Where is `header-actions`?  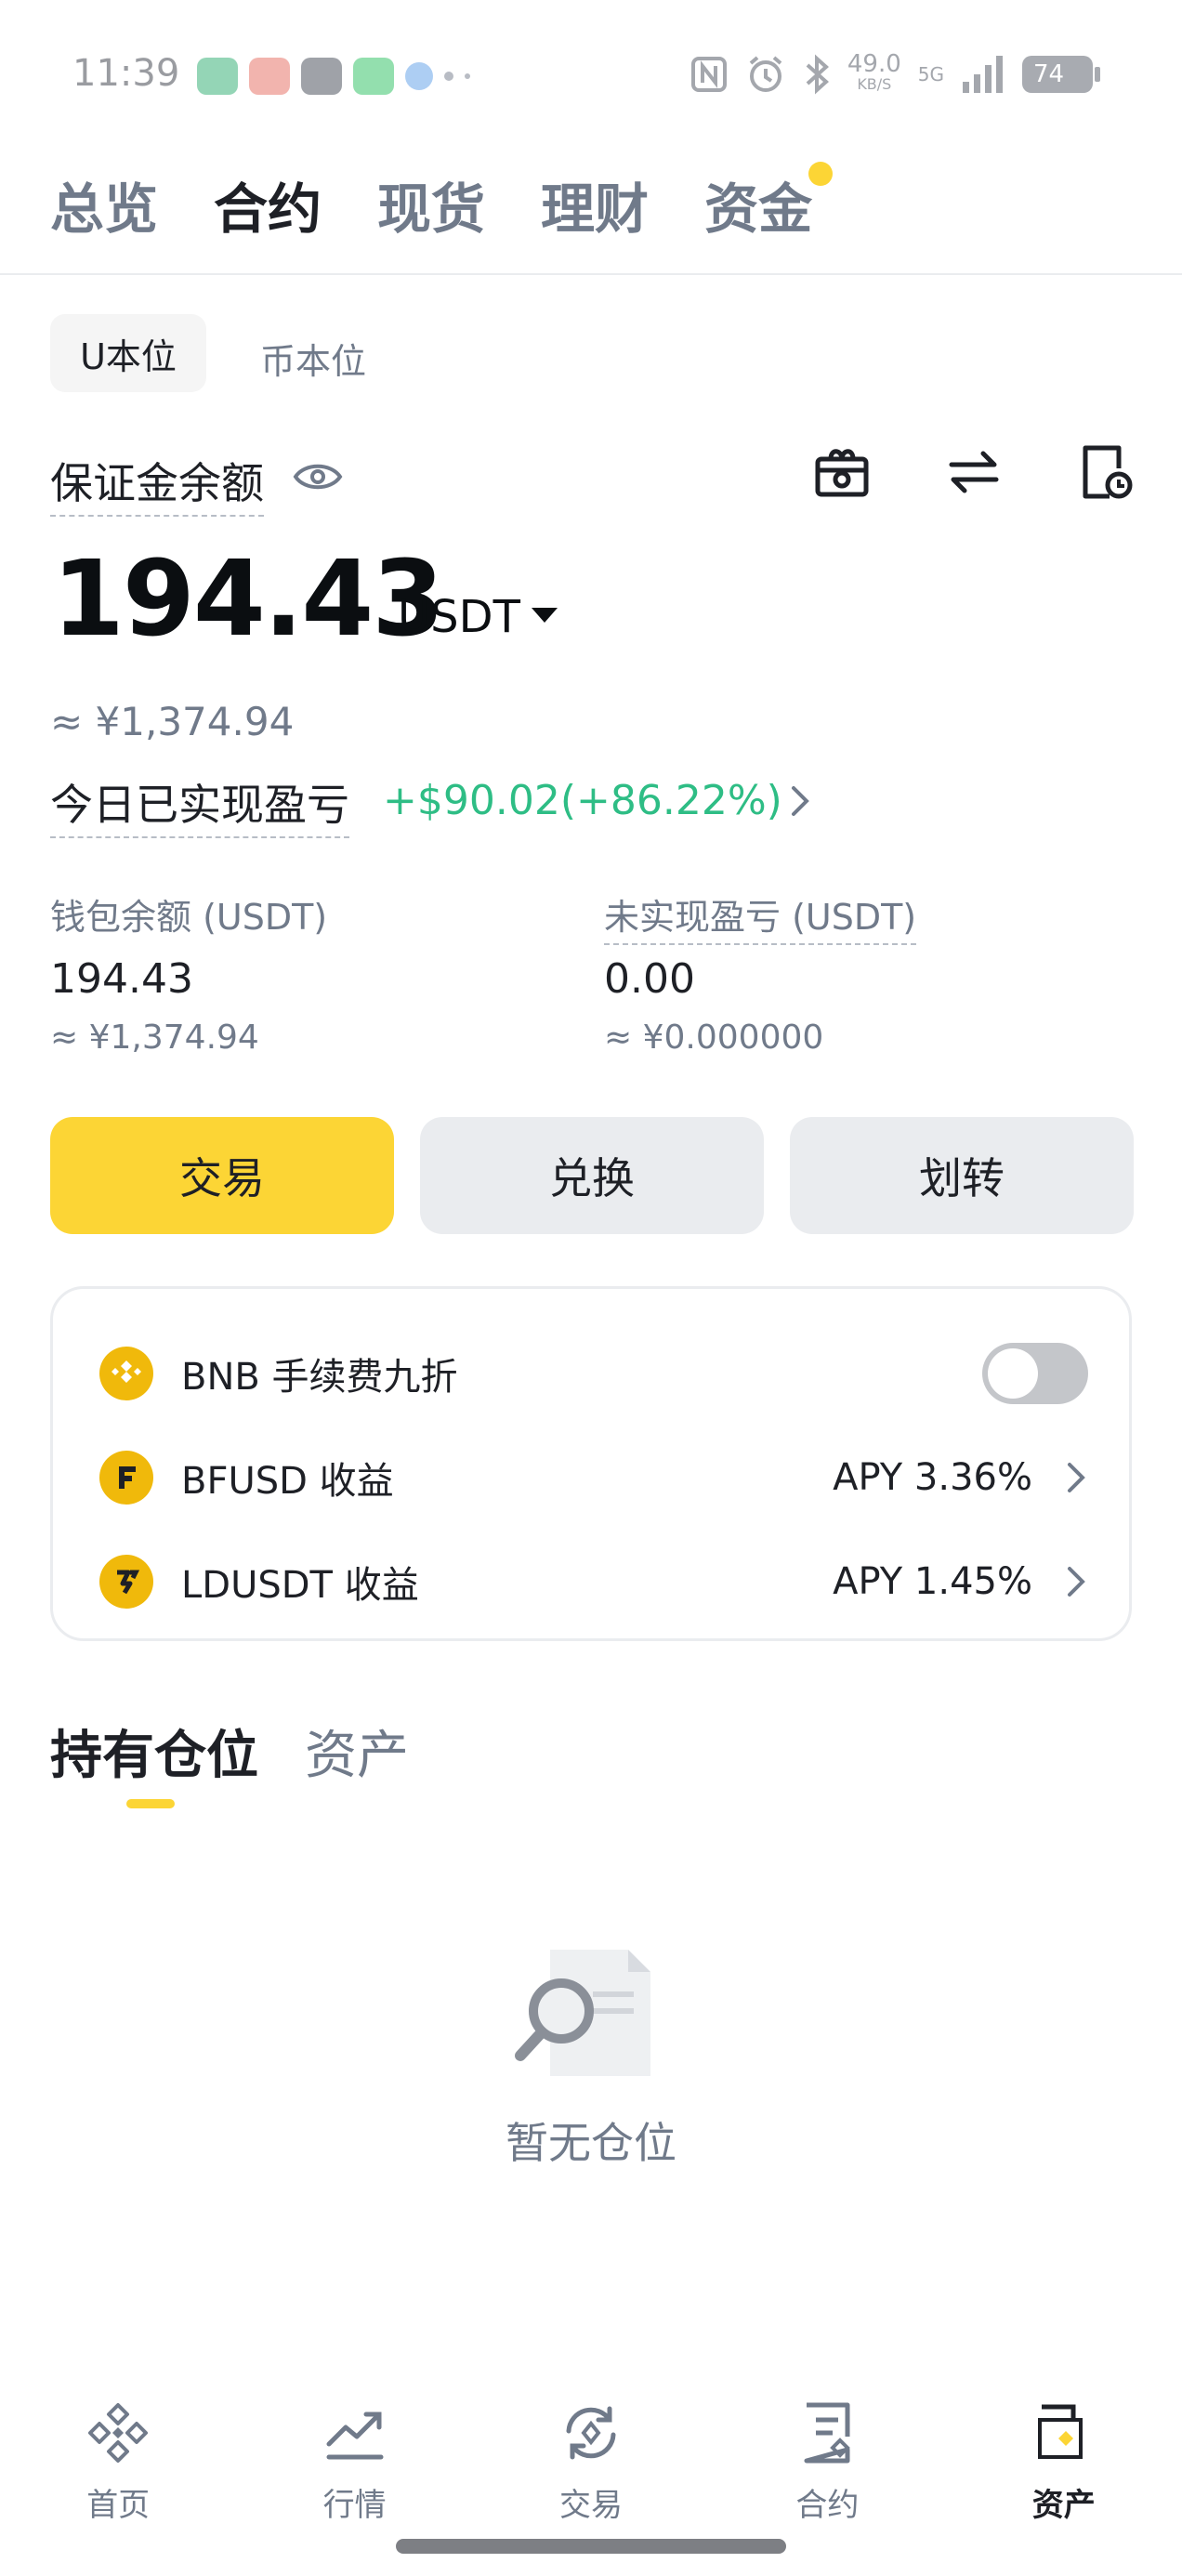 header-actions is located at coordinates (974, 472).